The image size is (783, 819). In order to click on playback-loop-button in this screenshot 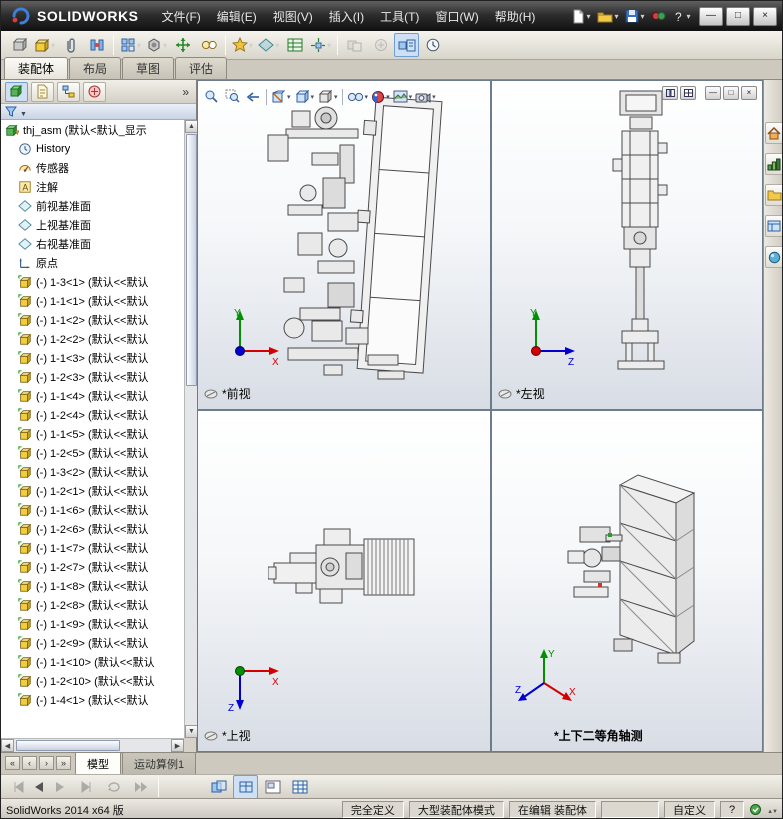, I will do `click(113, 787)`.